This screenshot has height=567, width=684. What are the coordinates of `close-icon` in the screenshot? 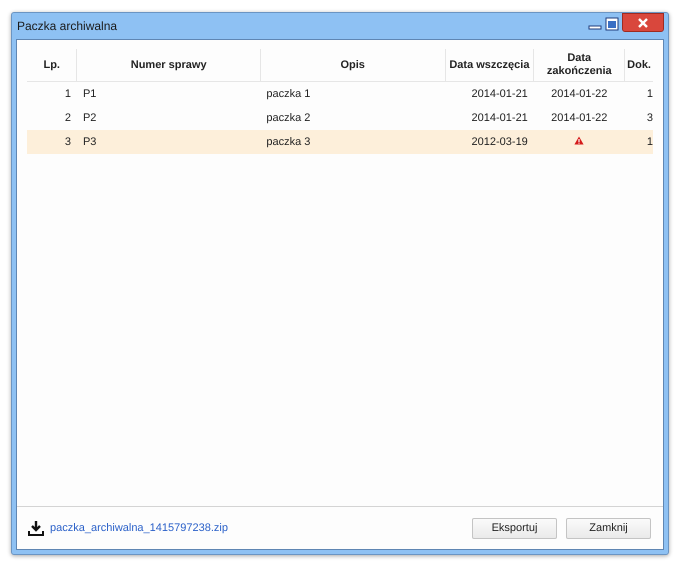 It's located at (643, 23).